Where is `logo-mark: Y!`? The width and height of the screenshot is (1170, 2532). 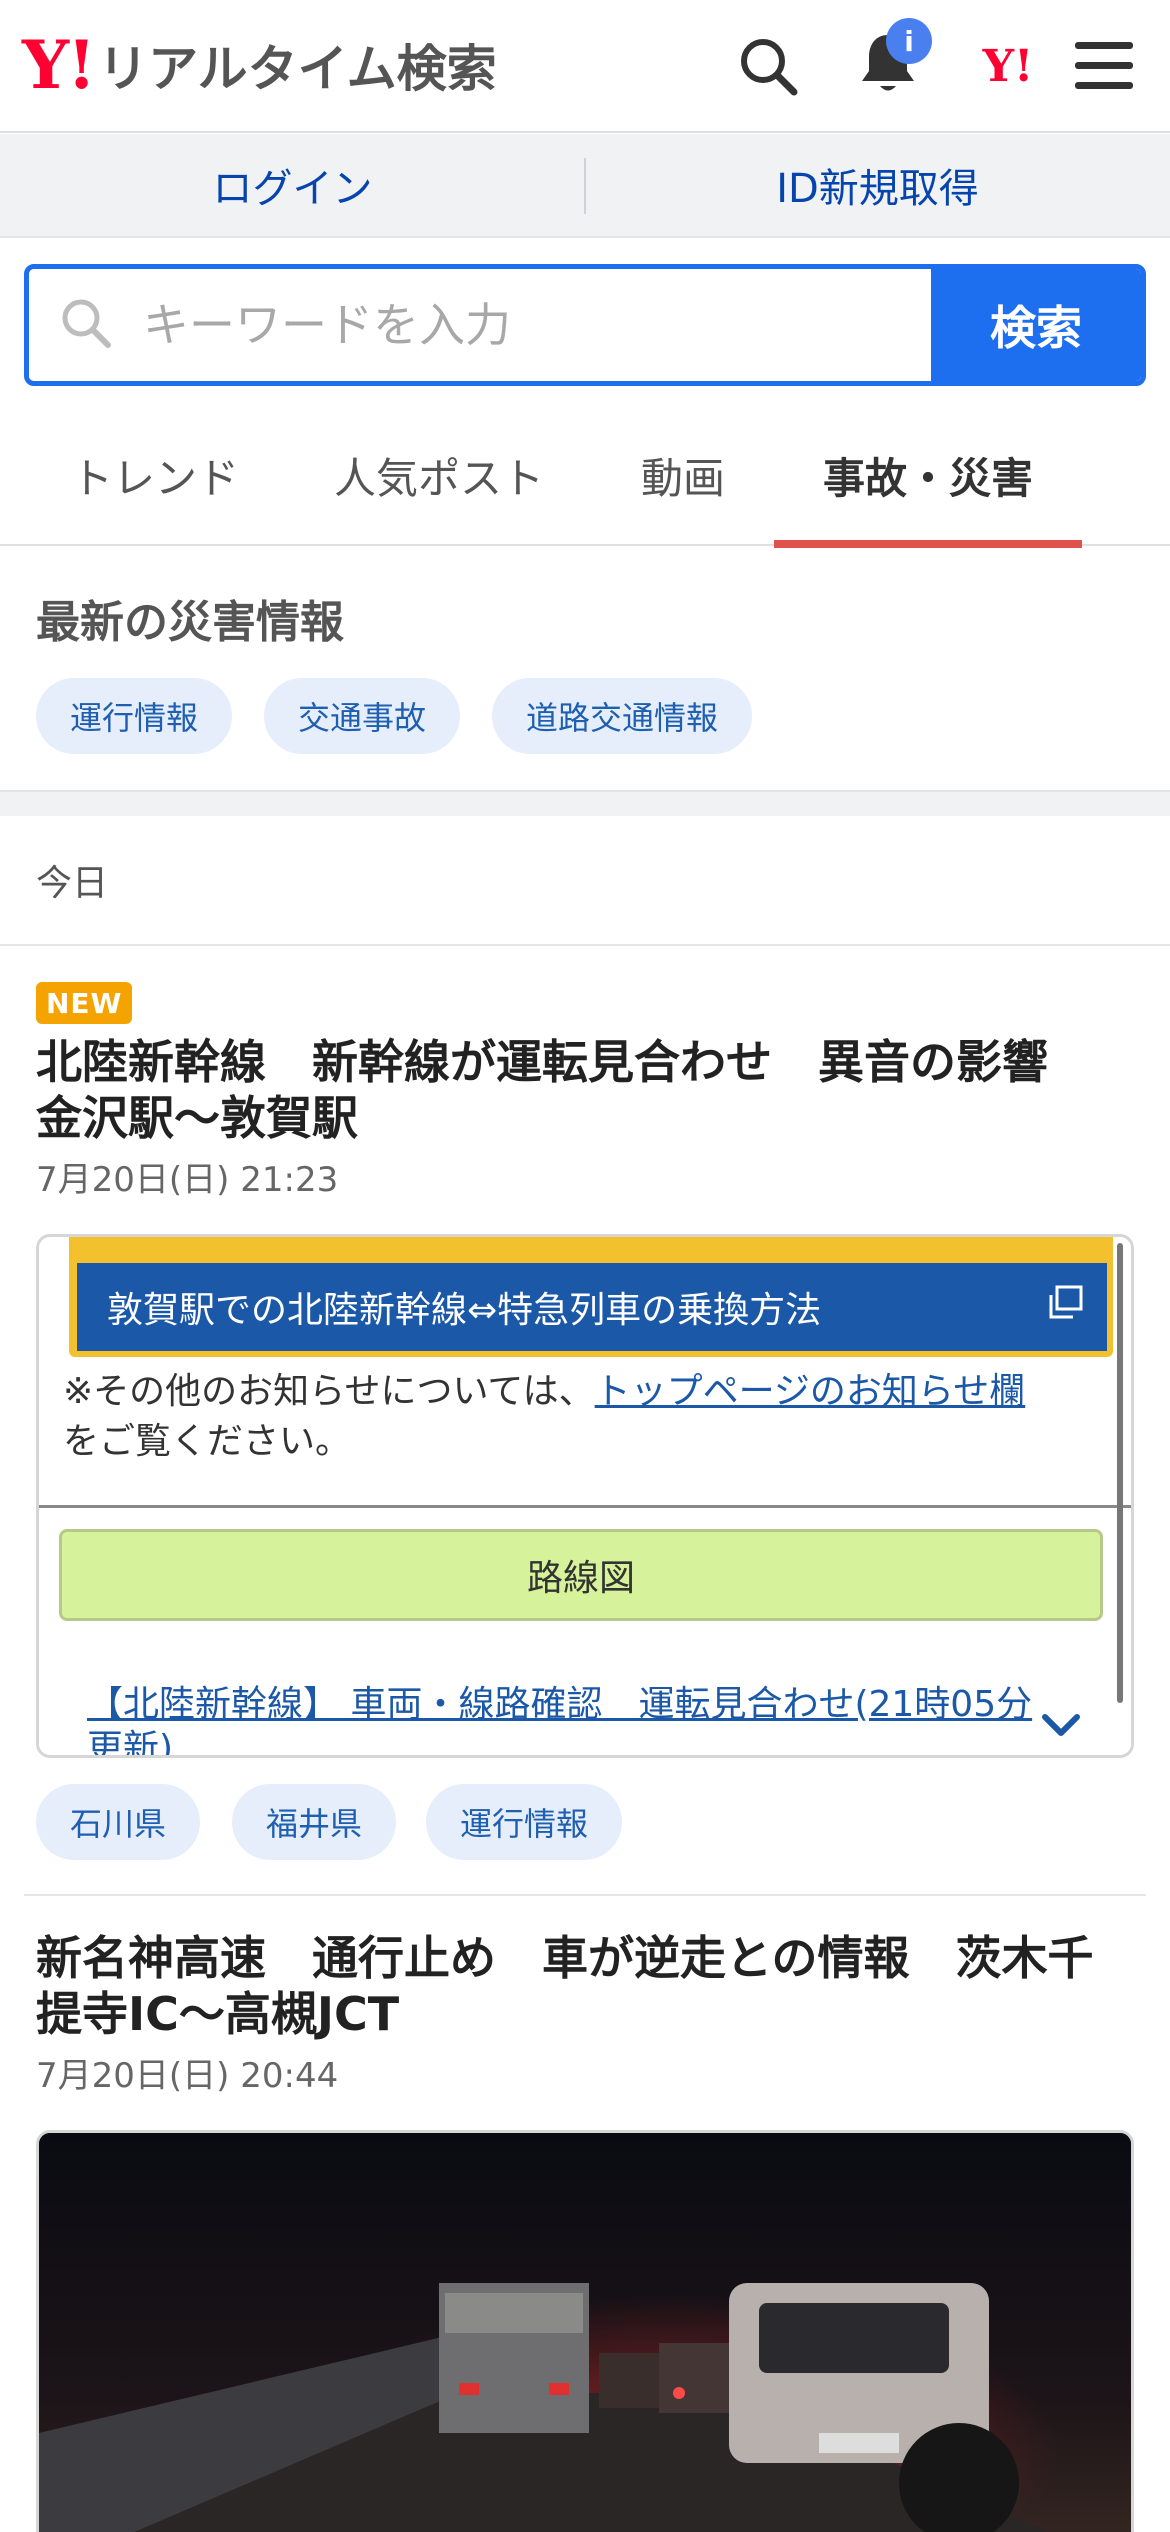
logo-mark: Y! is located at coordinates (59, 65).